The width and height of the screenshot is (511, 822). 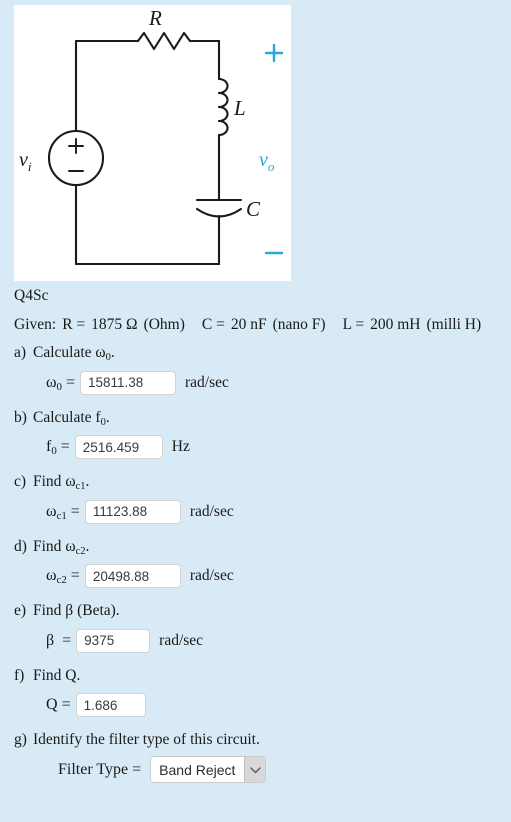 What do you see at coordinates (255, 576) in the screenshot?
I see `answer-row-d: ωc2 = rad/sec` at bounding box center [255, 576].